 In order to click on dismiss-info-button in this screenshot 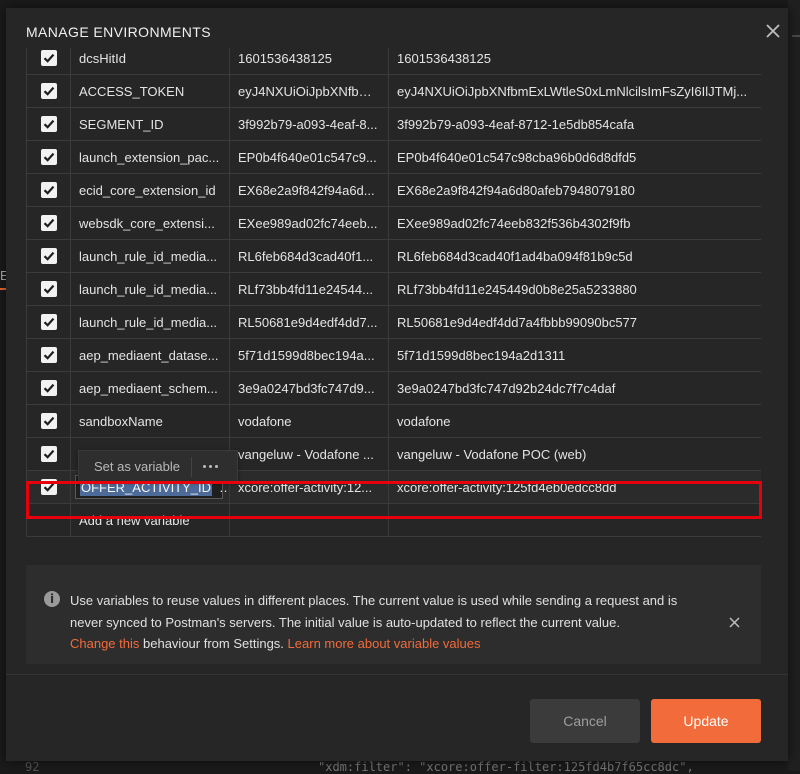, I will do `click(734, 622)`.